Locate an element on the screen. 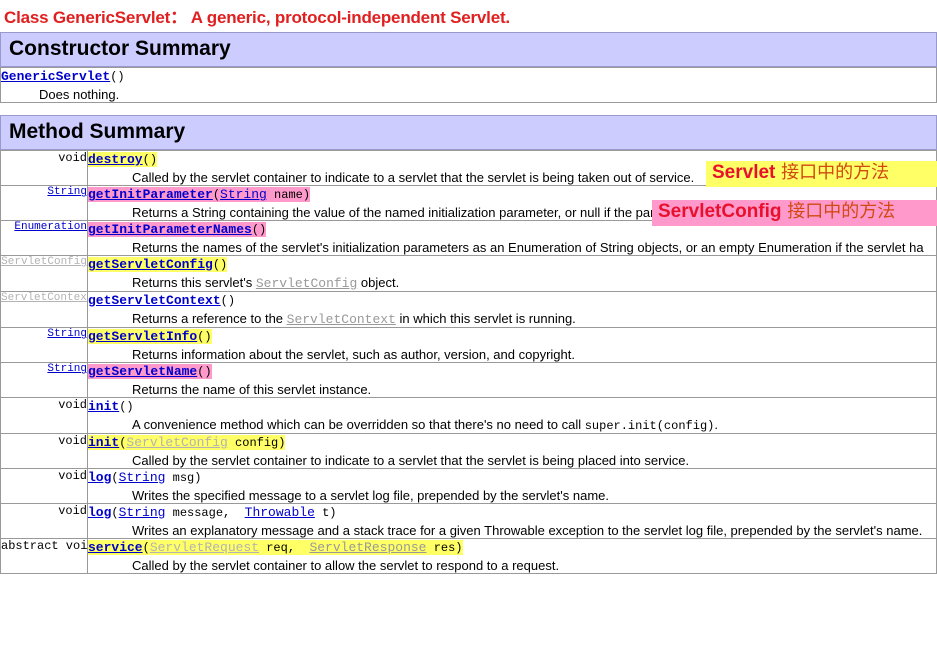 The width and height of the screenshot is (937, 662). constructor-summary-table: GenericServlet() Does nothing. is located at coordinates (468, 85).